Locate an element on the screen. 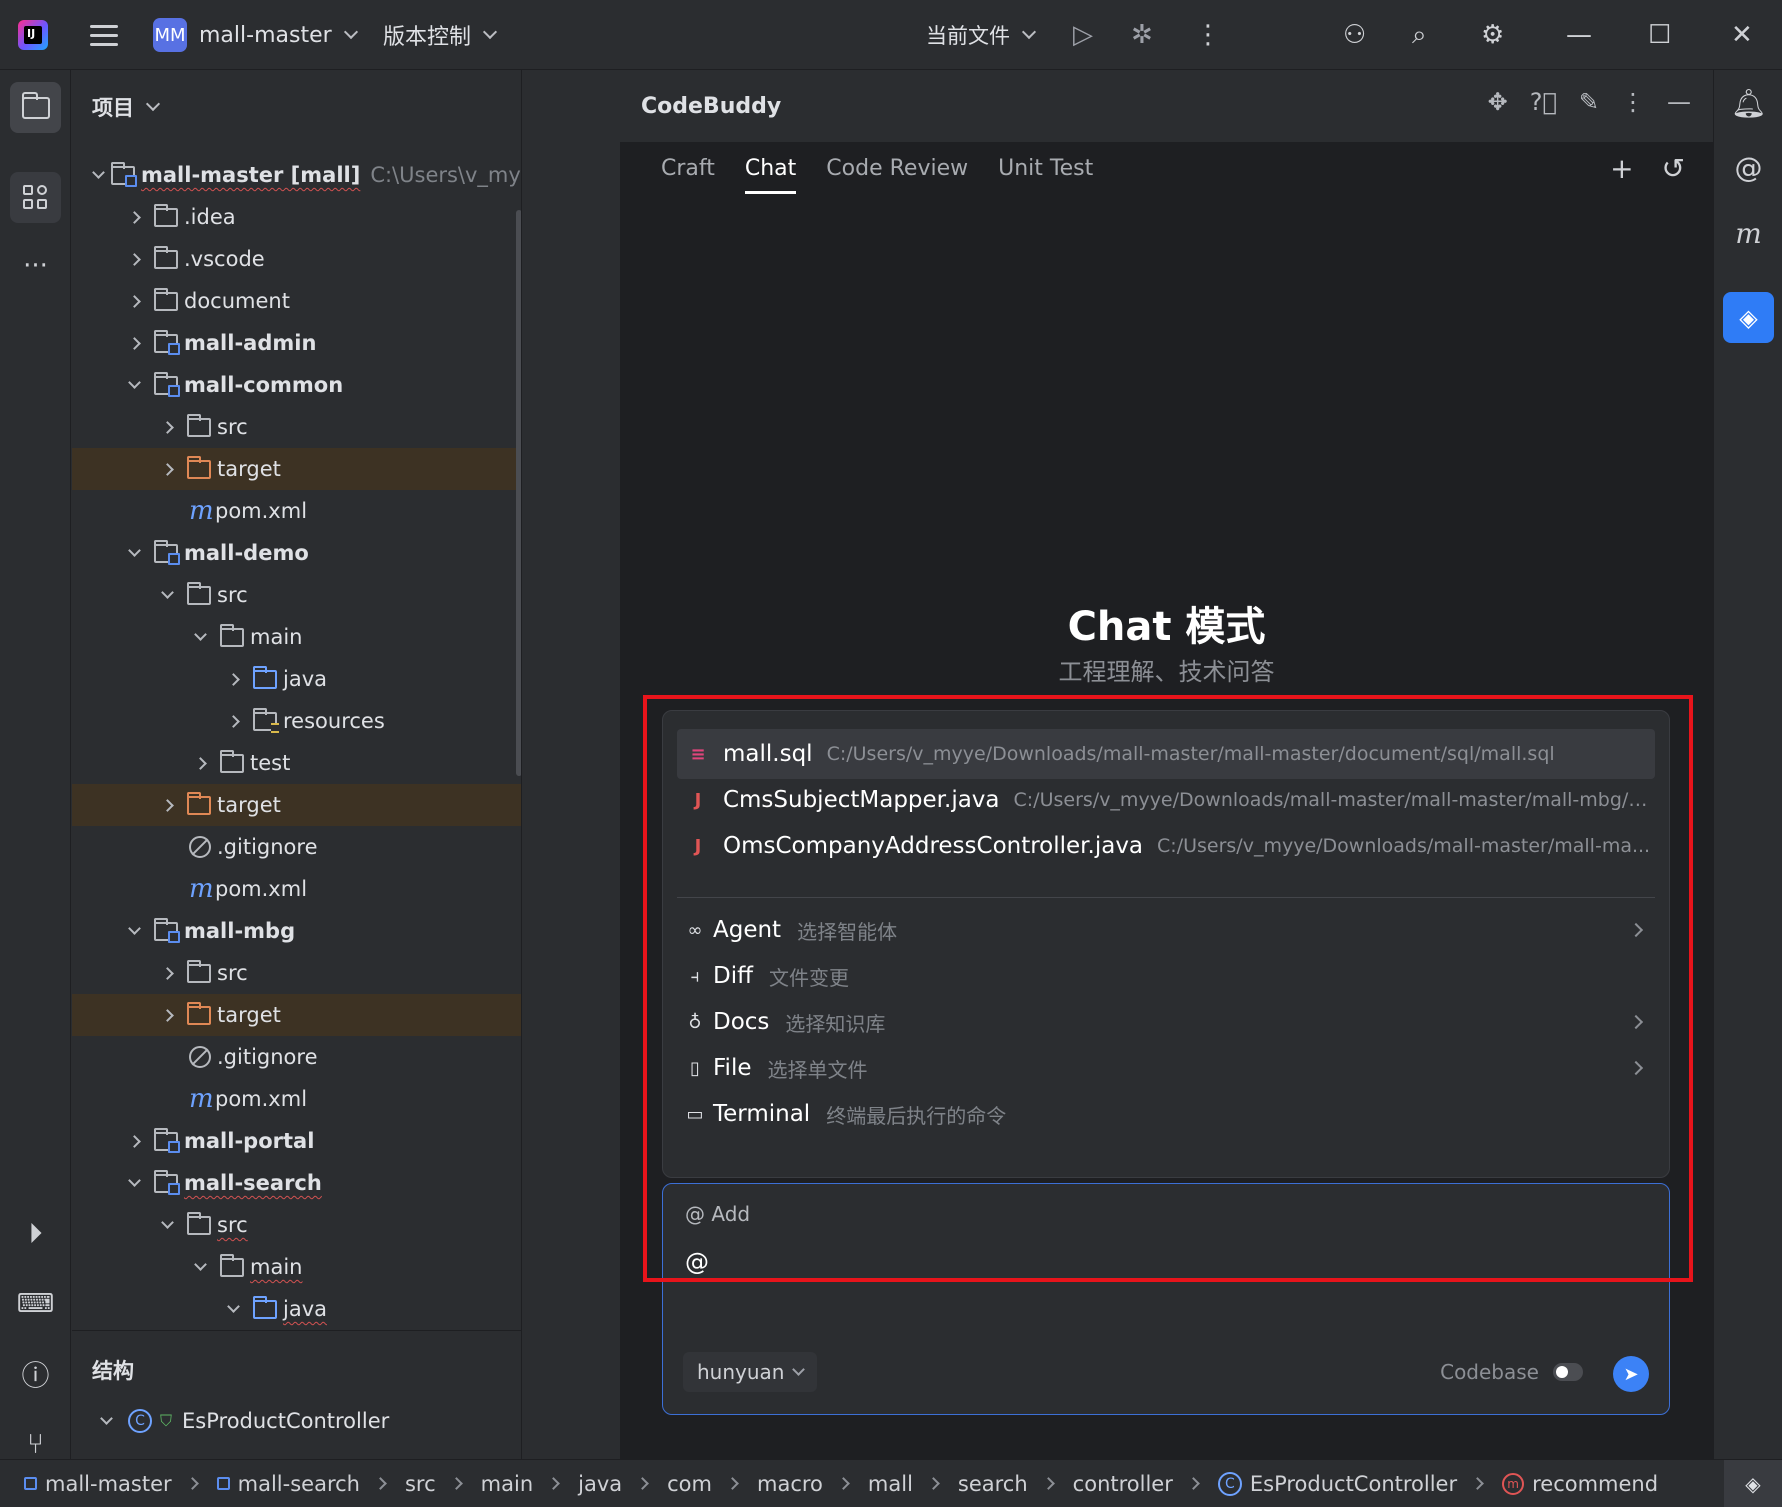 This screenshot has width=1782, height=1507. search-icon: ⌕ is located at coordinates (1419, 35).